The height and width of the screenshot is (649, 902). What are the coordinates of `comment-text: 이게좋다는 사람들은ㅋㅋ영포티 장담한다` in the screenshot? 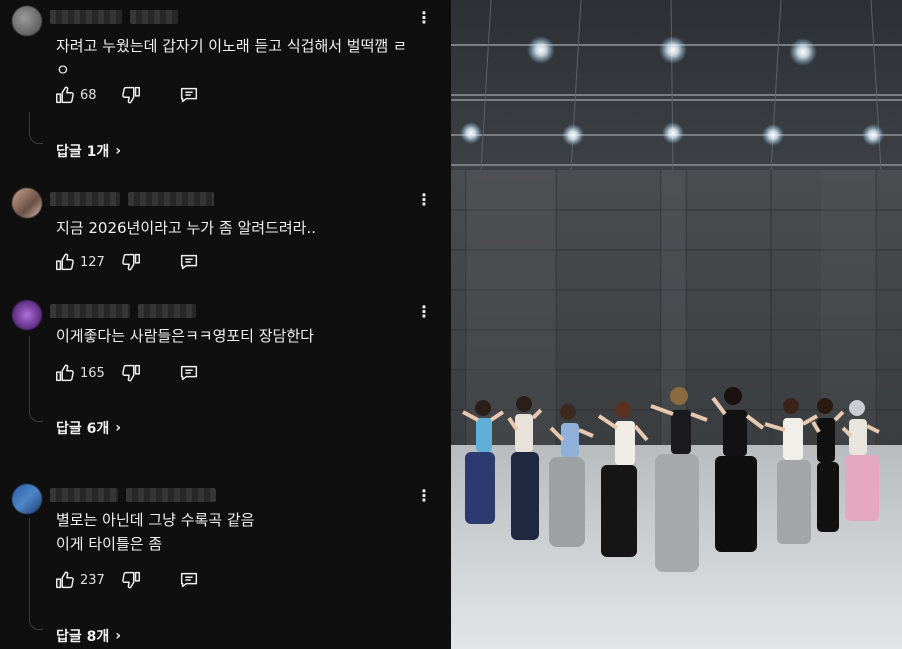 It's located at (185, 336).